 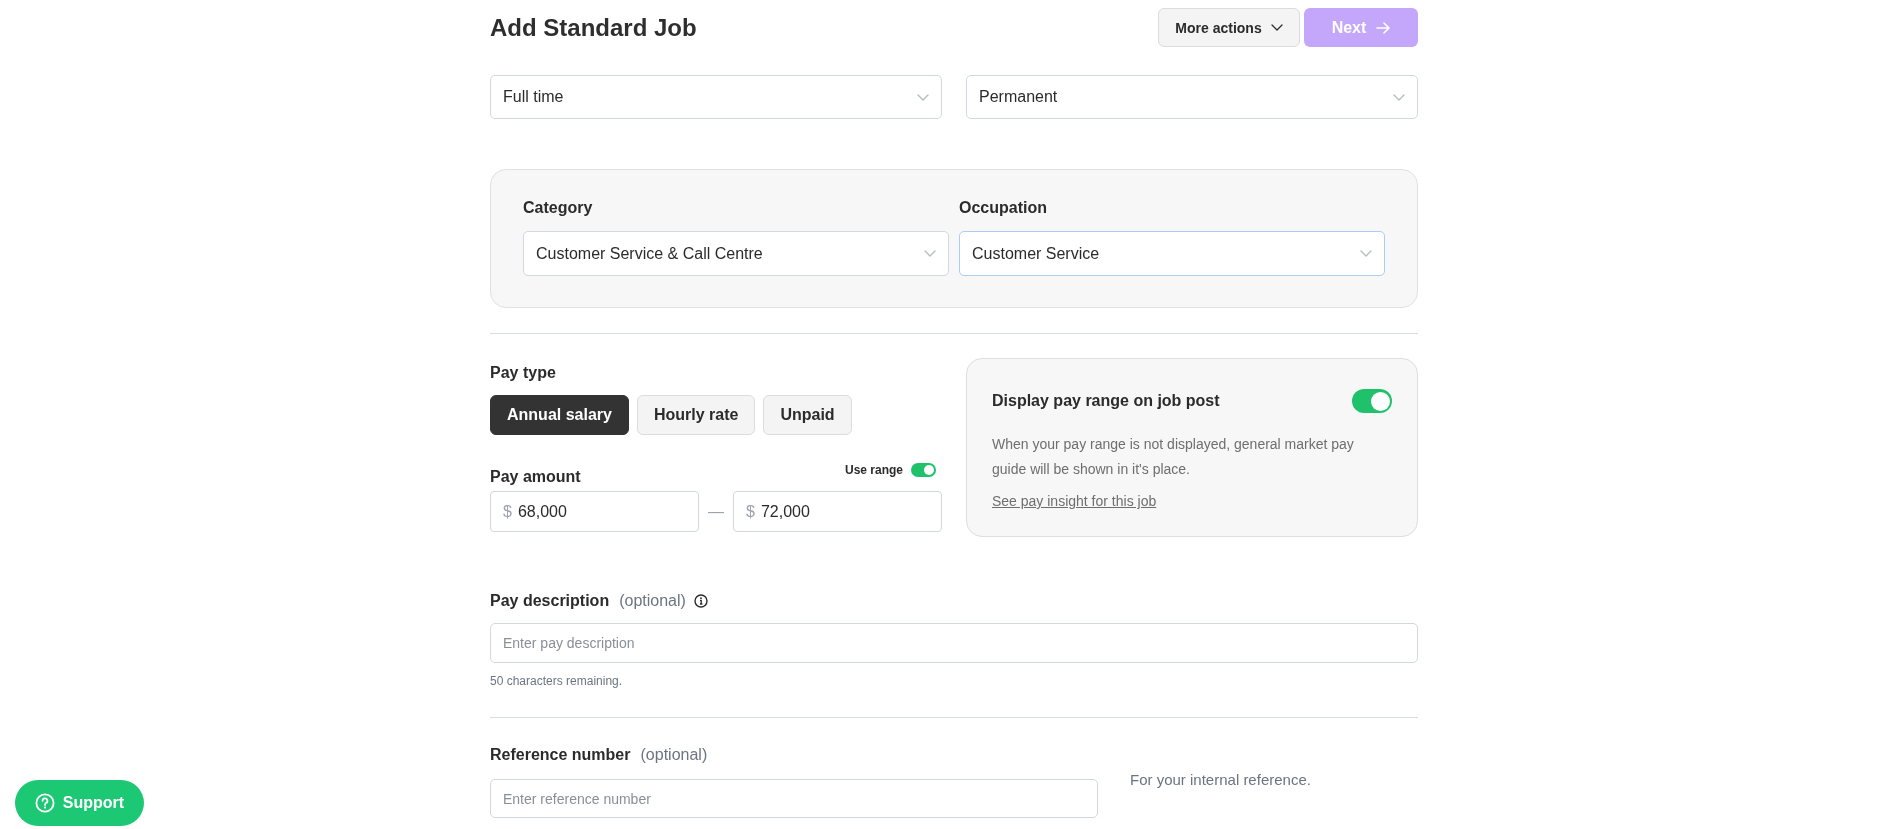 I want to click on arrow-right-icon, so click(x=1383, y=27).